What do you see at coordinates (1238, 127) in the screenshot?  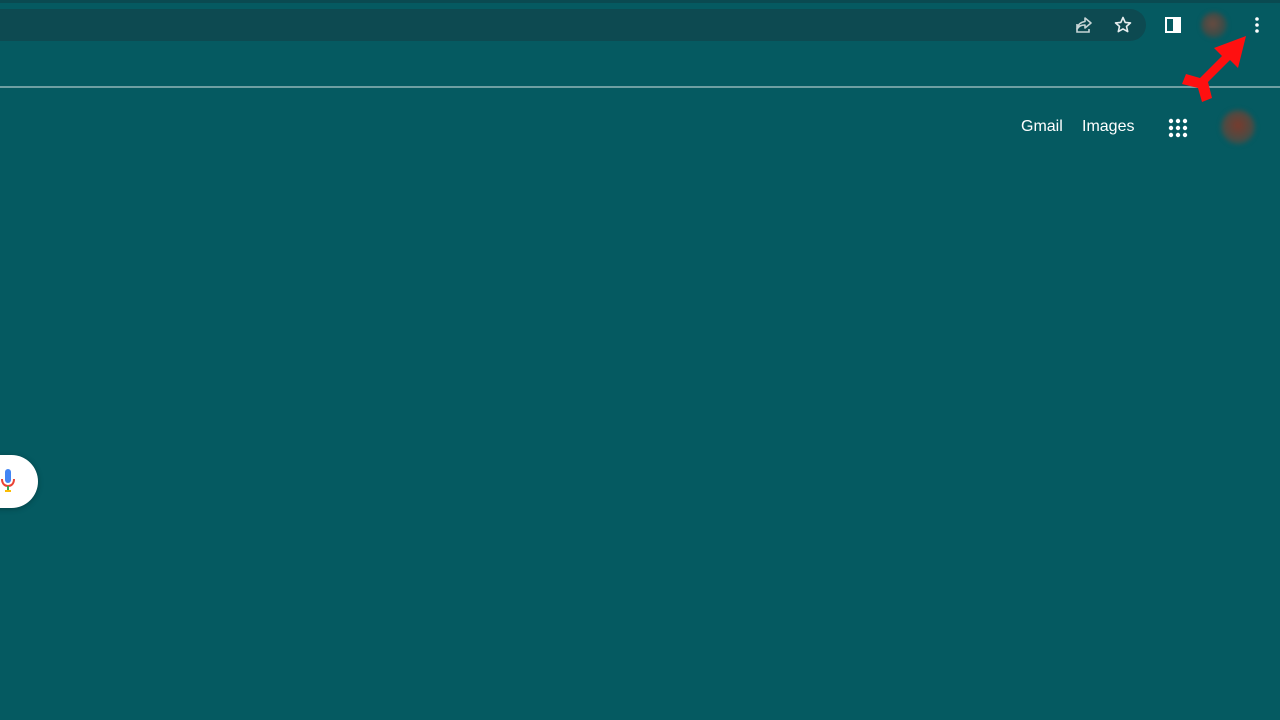 I see `account-avatar` at bounding box center [1238, 127].